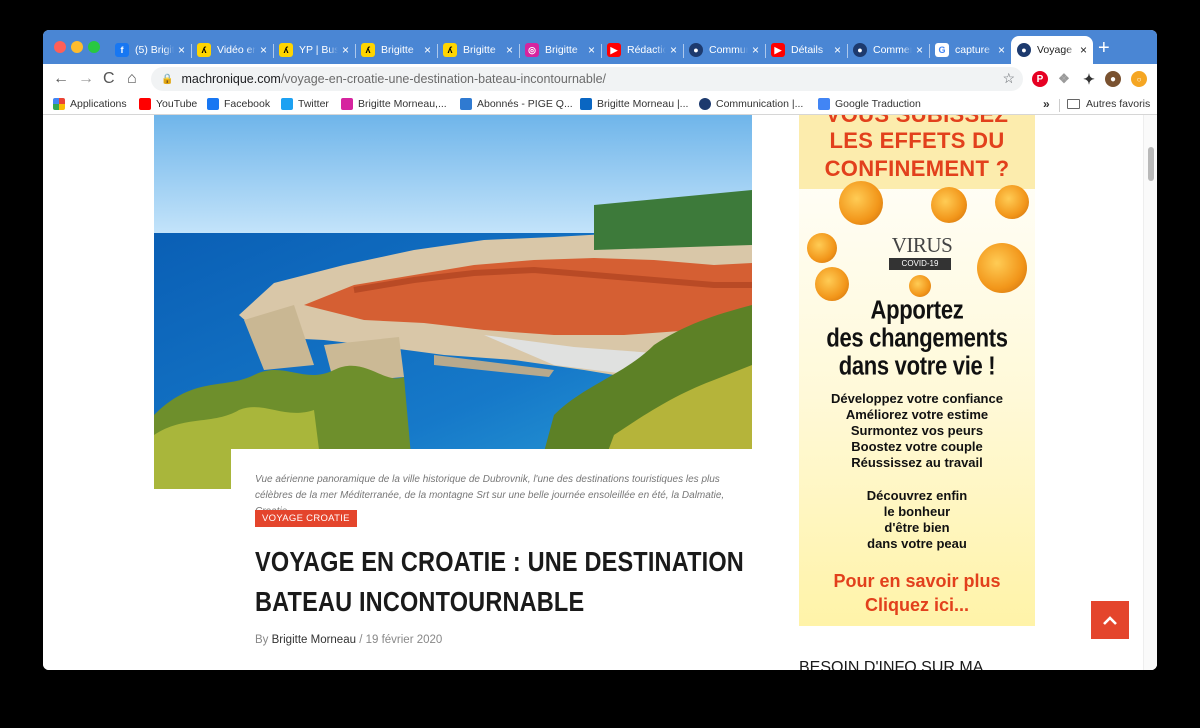 The width and height of the screenshot is (1200, 728). I want to click on yp-icon: ʎ, so click(204, 50).